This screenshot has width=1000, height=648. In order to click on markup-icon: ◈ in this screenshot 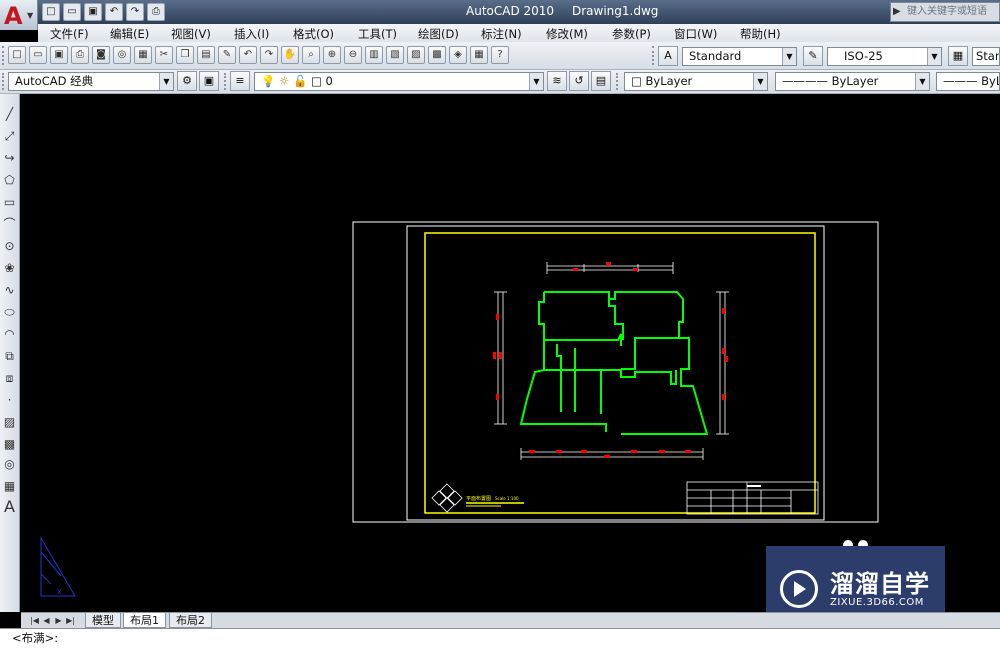, I will do `click(458, 55)`.